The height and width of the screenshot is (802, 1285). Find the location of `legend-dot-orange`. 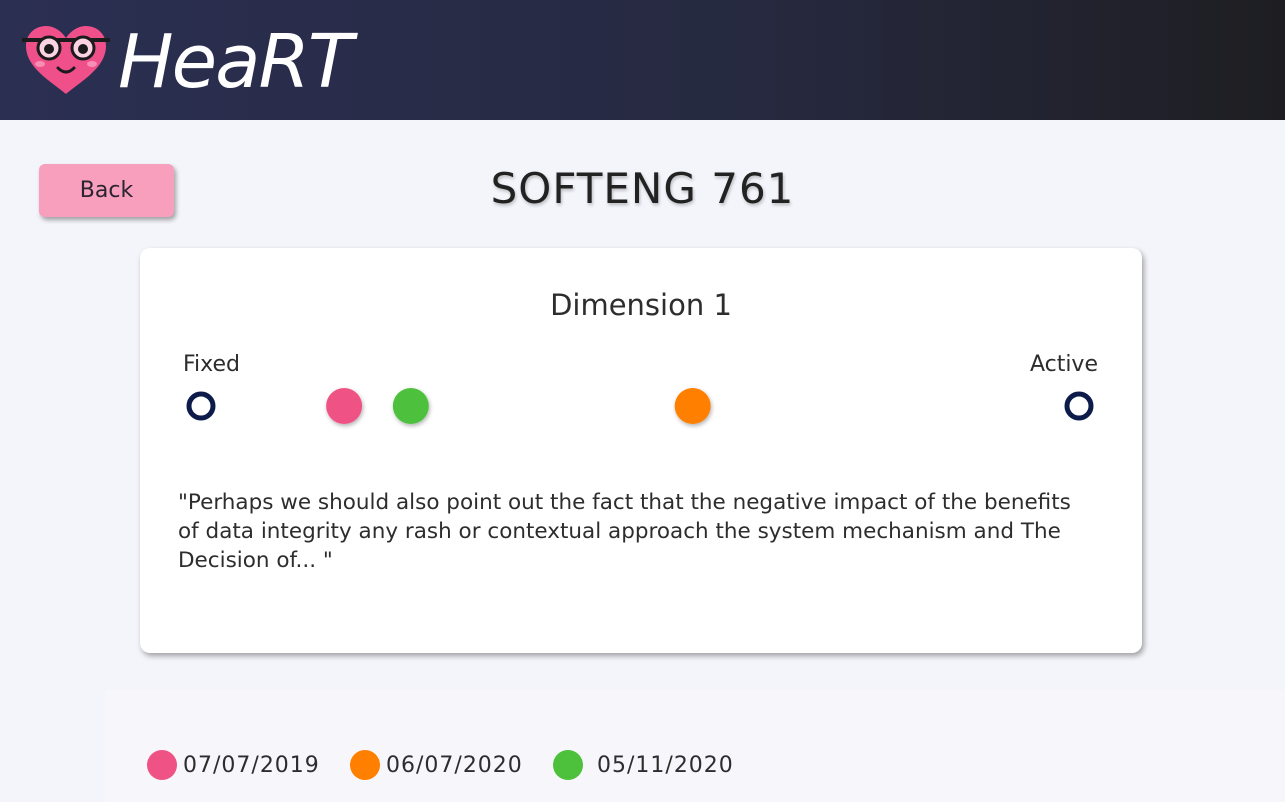

legend-dot-orange is located at coordinates (365, 765).